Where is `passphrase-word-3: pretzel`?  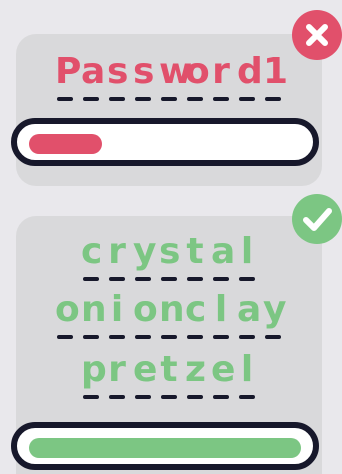
passphrase-word-3: pretzel is located at coordinates (169, 374).